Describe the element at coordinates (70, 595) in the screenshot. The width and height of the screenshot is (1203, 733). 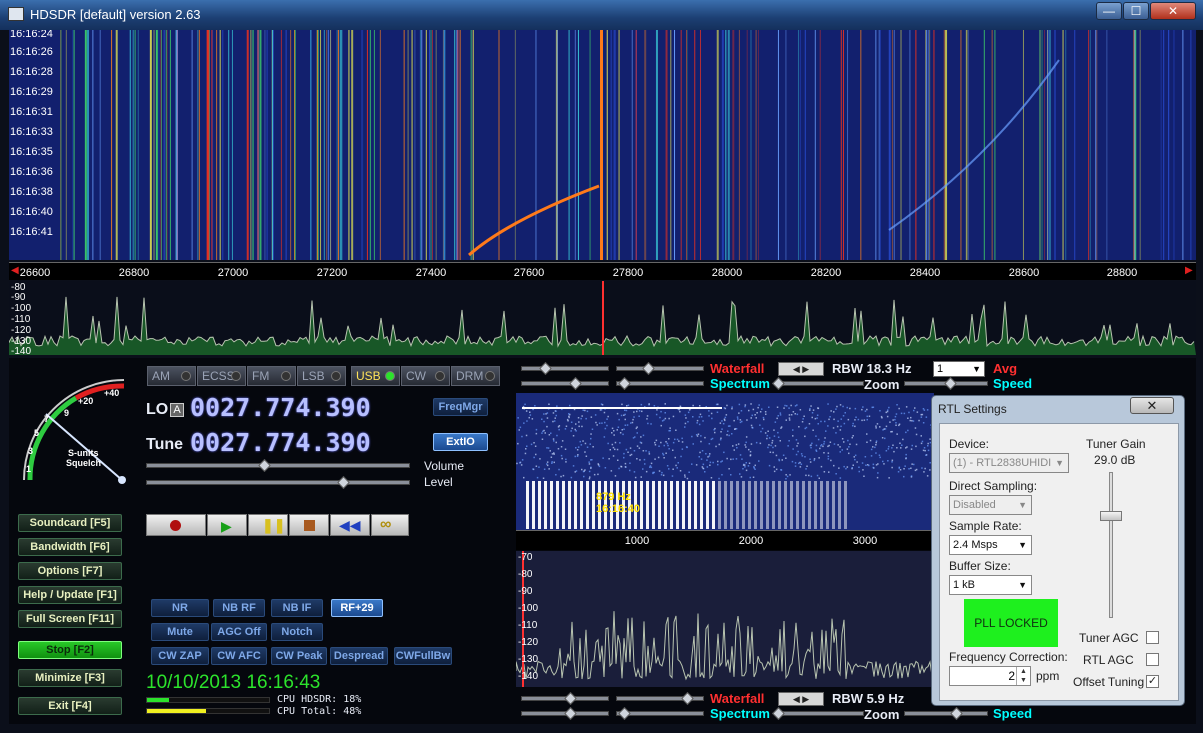
I see `help-update-button: Help / Update [F1]` at that location.